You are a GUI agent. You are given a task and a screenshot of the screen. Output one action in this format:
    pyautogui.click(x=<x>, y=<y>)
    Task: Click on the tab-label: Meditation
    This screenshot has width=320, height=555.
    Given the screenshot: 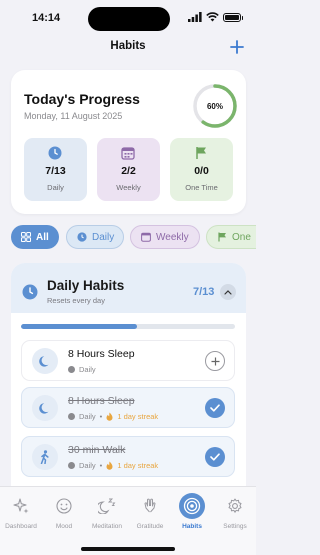 What is the action you would take?
    pyautogui.click(x=107, y=526)
    